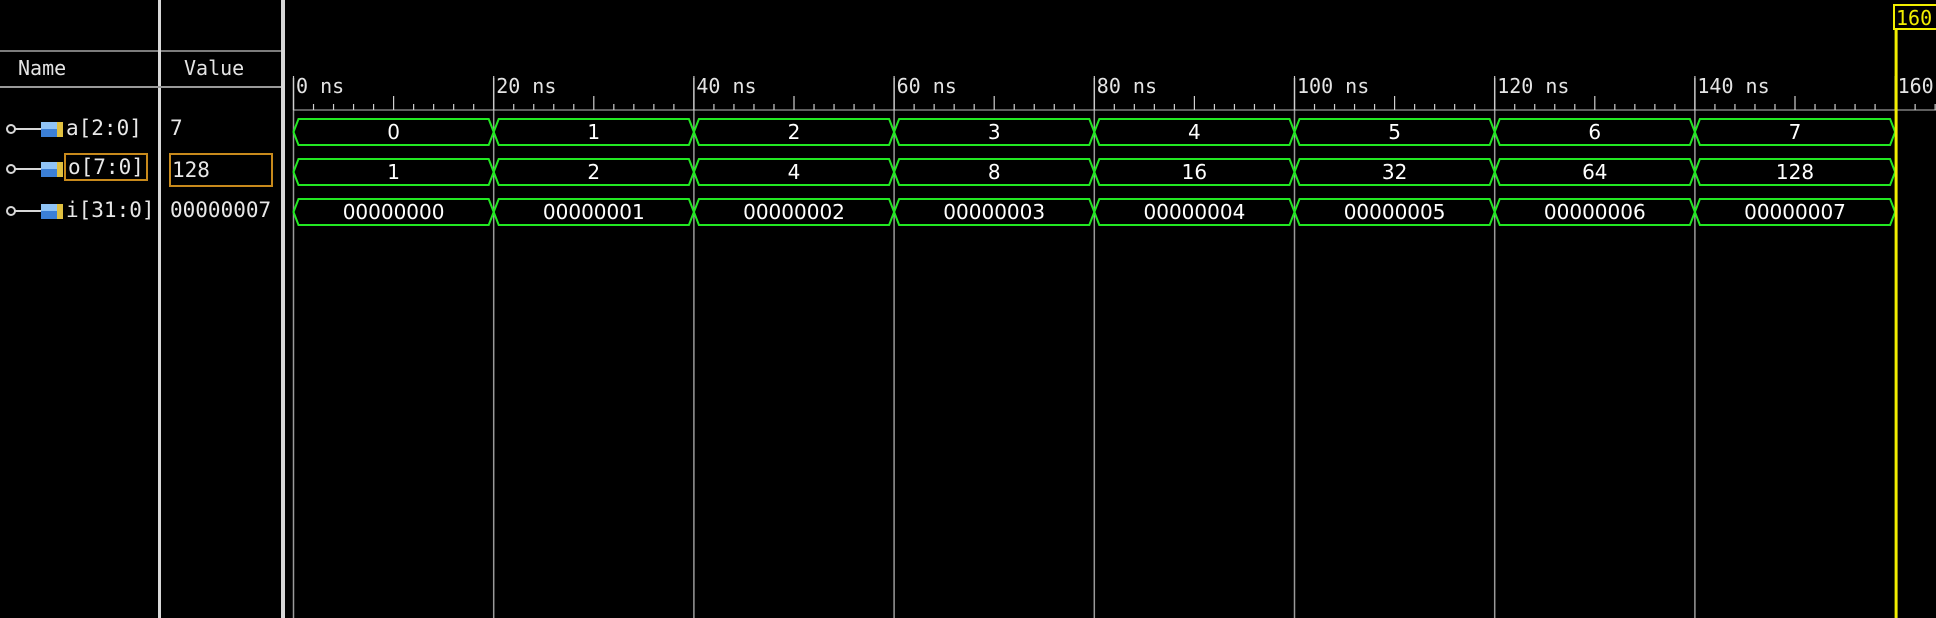 The image size is (1936, 618). I want to click on bus-segment-value: 00000007, so click(1795, 212).